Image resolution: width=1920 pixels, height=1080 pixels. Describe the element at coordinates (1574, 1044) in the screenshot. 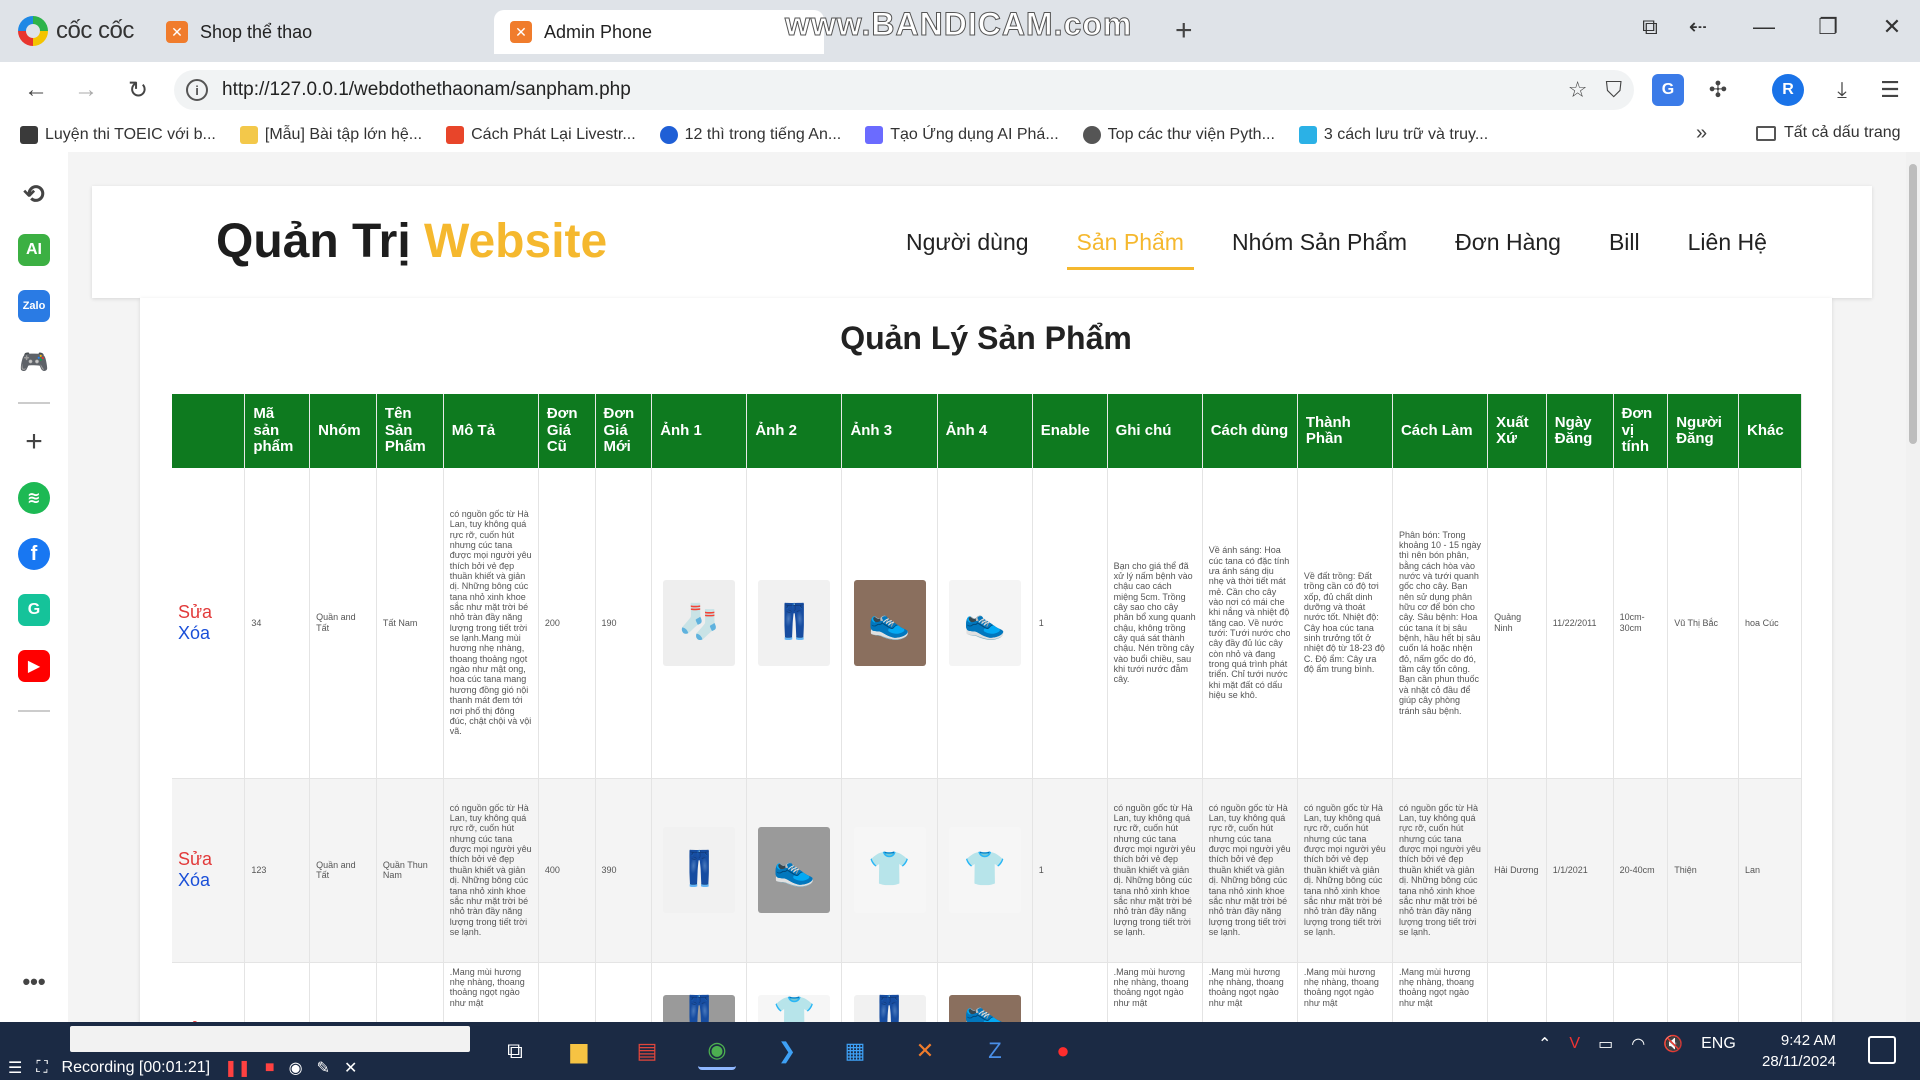

I see `antivirus-icon: V` at that location.